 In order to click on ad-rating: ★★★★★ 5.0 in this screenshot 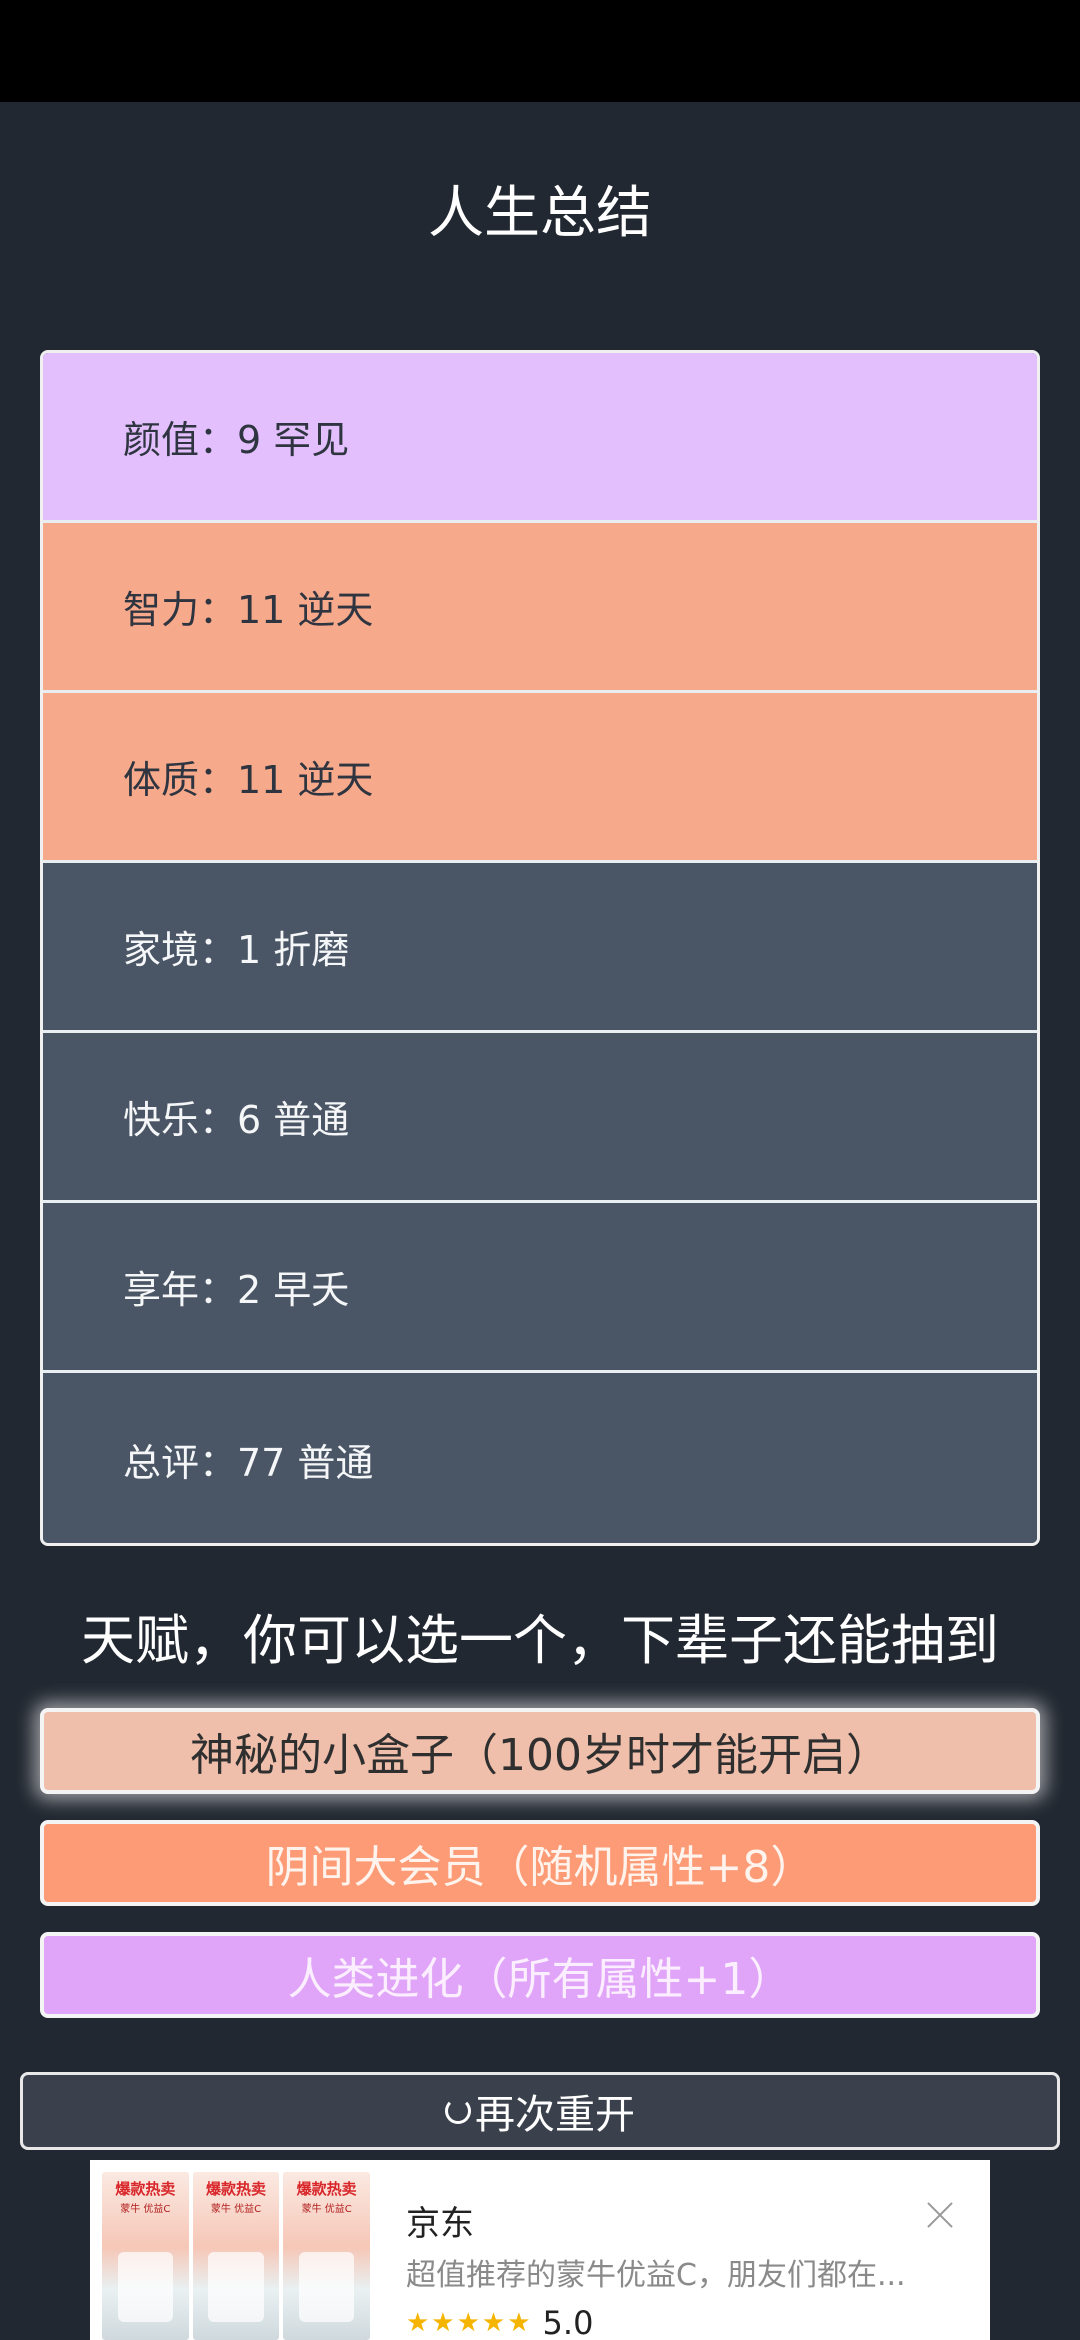, I will do `click(499, 2322)`.